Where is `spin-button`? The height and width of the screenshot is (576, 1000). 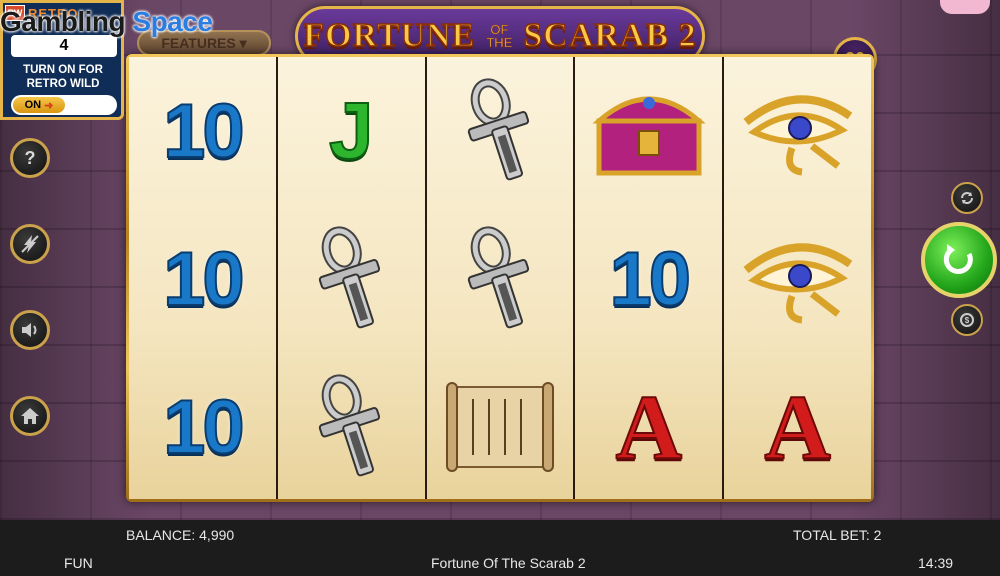
spin-button is located at coordinates (959, 260).